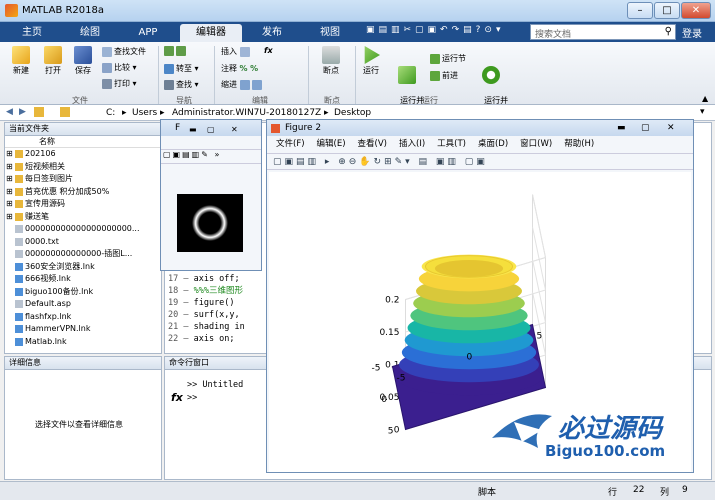 This screenshot has width=715, height=500. What do you see at coordinates (211, 130) in the screenshot?
I see `figure-1-maximize-button: ▢` at bounding box center [211, 130].